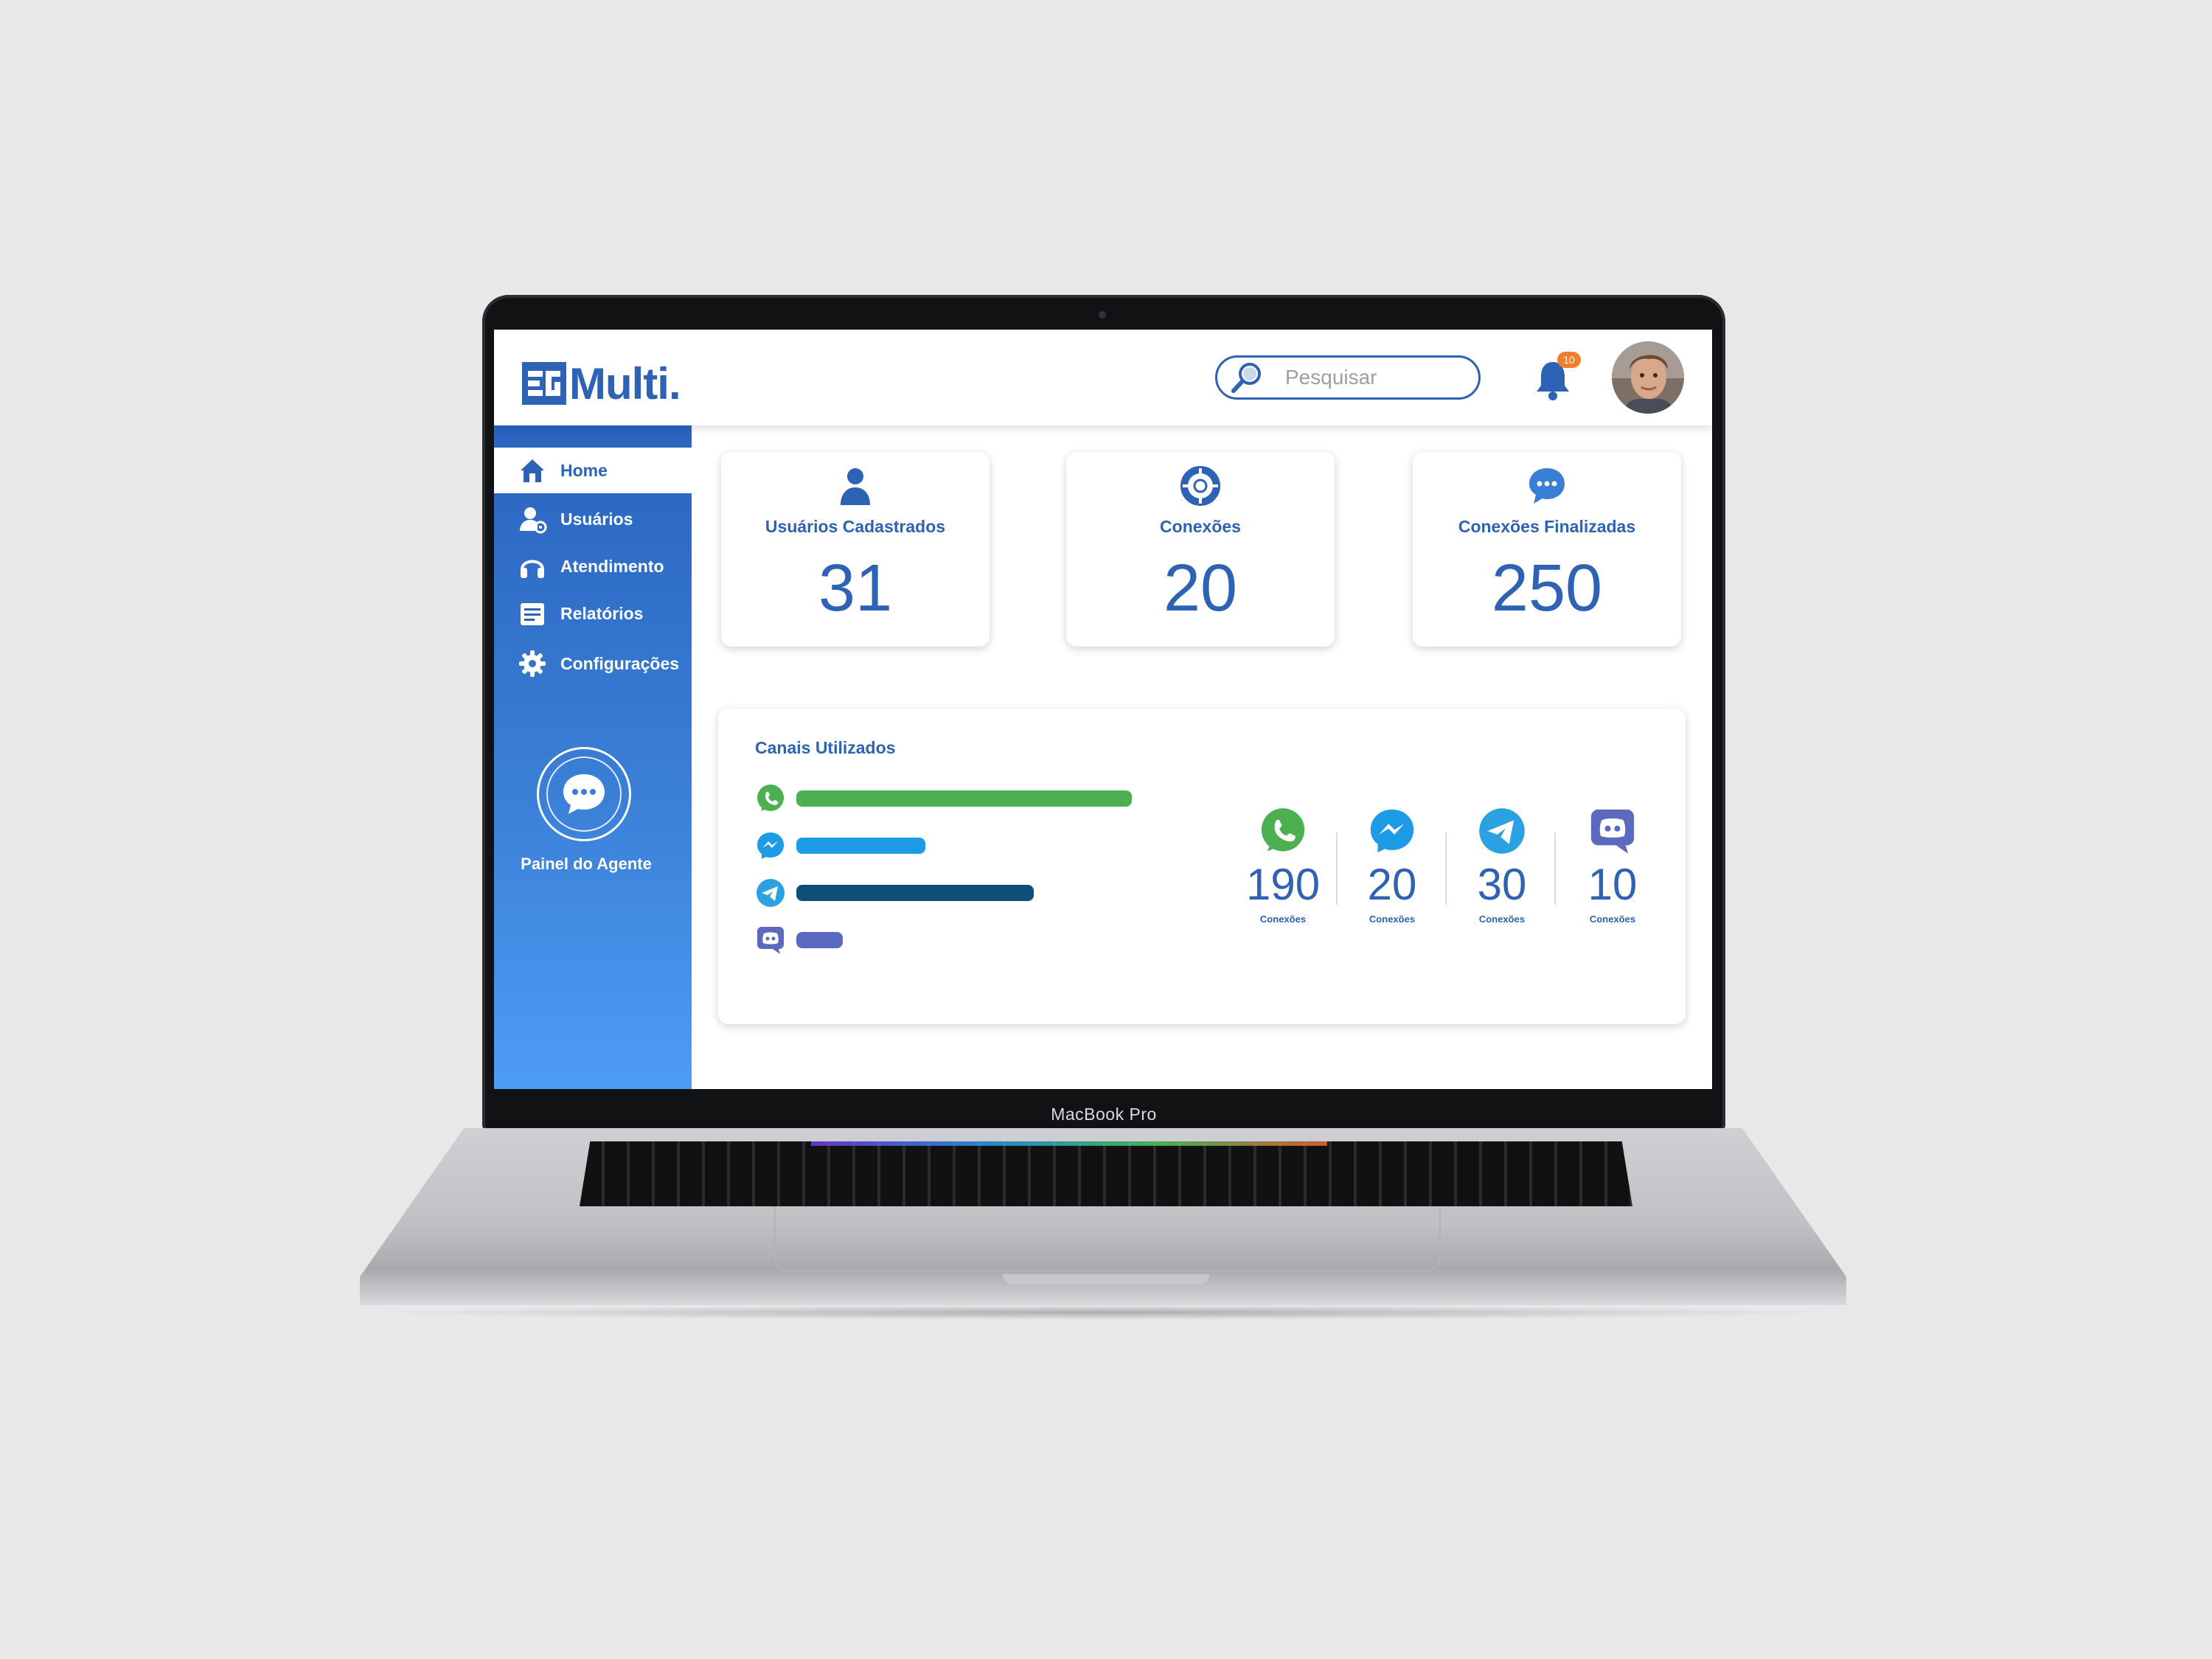  What do you see at coordinates (1106, 1173) in the screenshot?
I see `keyboard` at bounding box center [1106, 1173].